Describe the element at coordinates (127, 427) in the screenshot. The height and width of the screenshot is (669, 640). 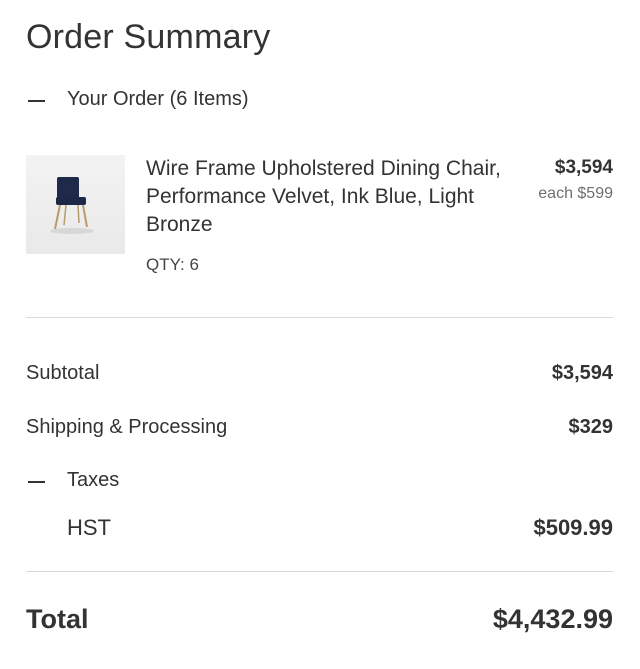
I see `shipping-label: Shipping & Processing` at that location.